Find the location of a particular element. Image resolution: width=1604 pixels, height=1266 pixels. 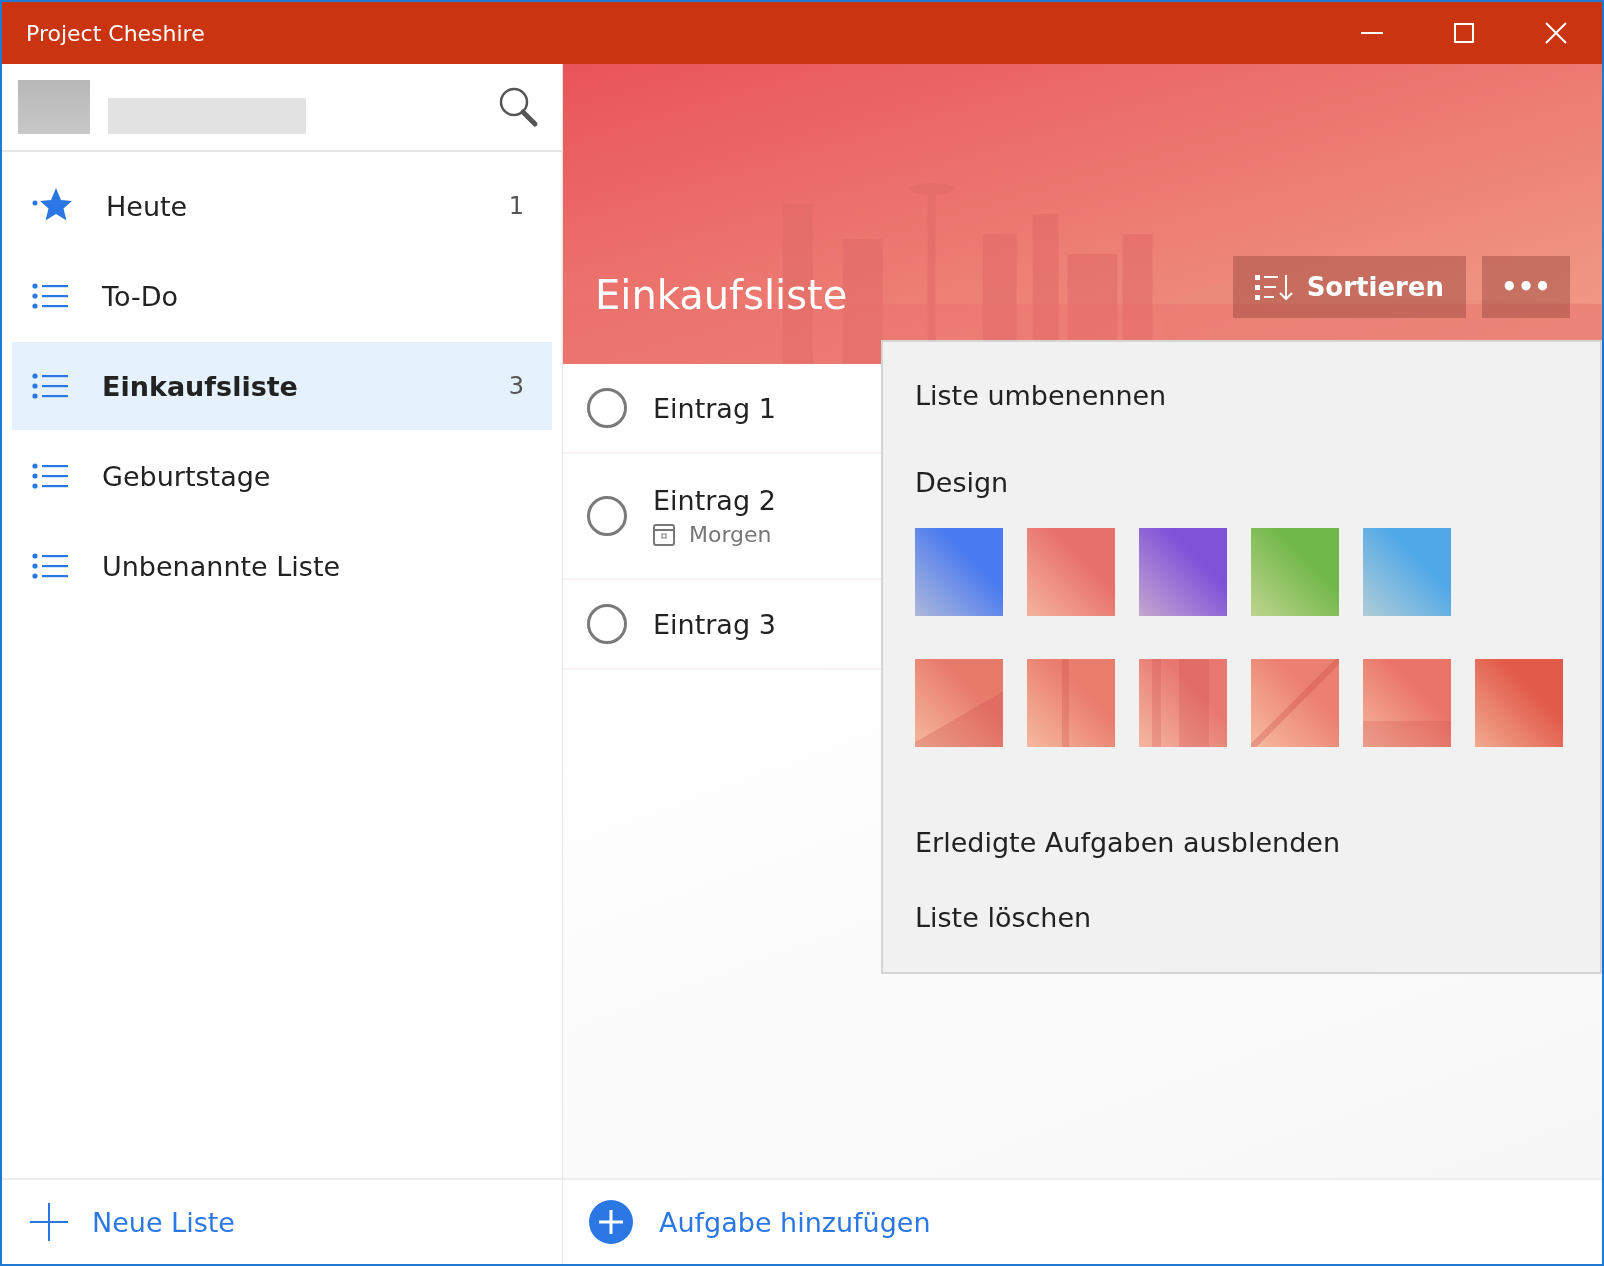

list-name: Geburtstage is located at coordinates (187, 476).